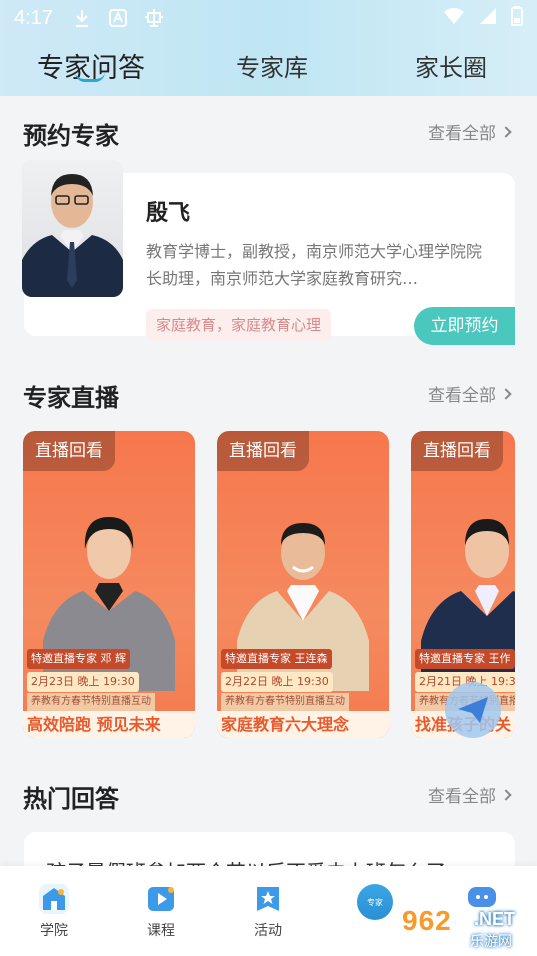  I want to click on live-date: 2月23日 晚上 19:30, so click(83, 682).